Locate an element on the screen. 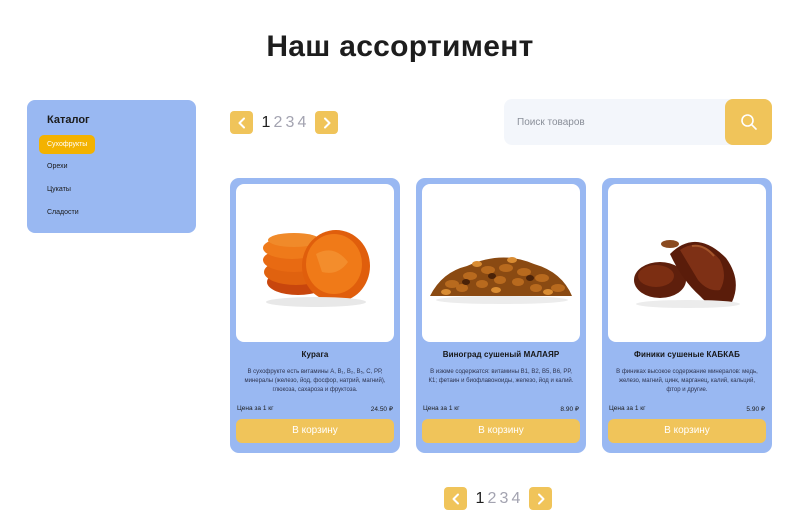  pagination-bottom: 1 2 3 4 is located at coordinates (498, 498).